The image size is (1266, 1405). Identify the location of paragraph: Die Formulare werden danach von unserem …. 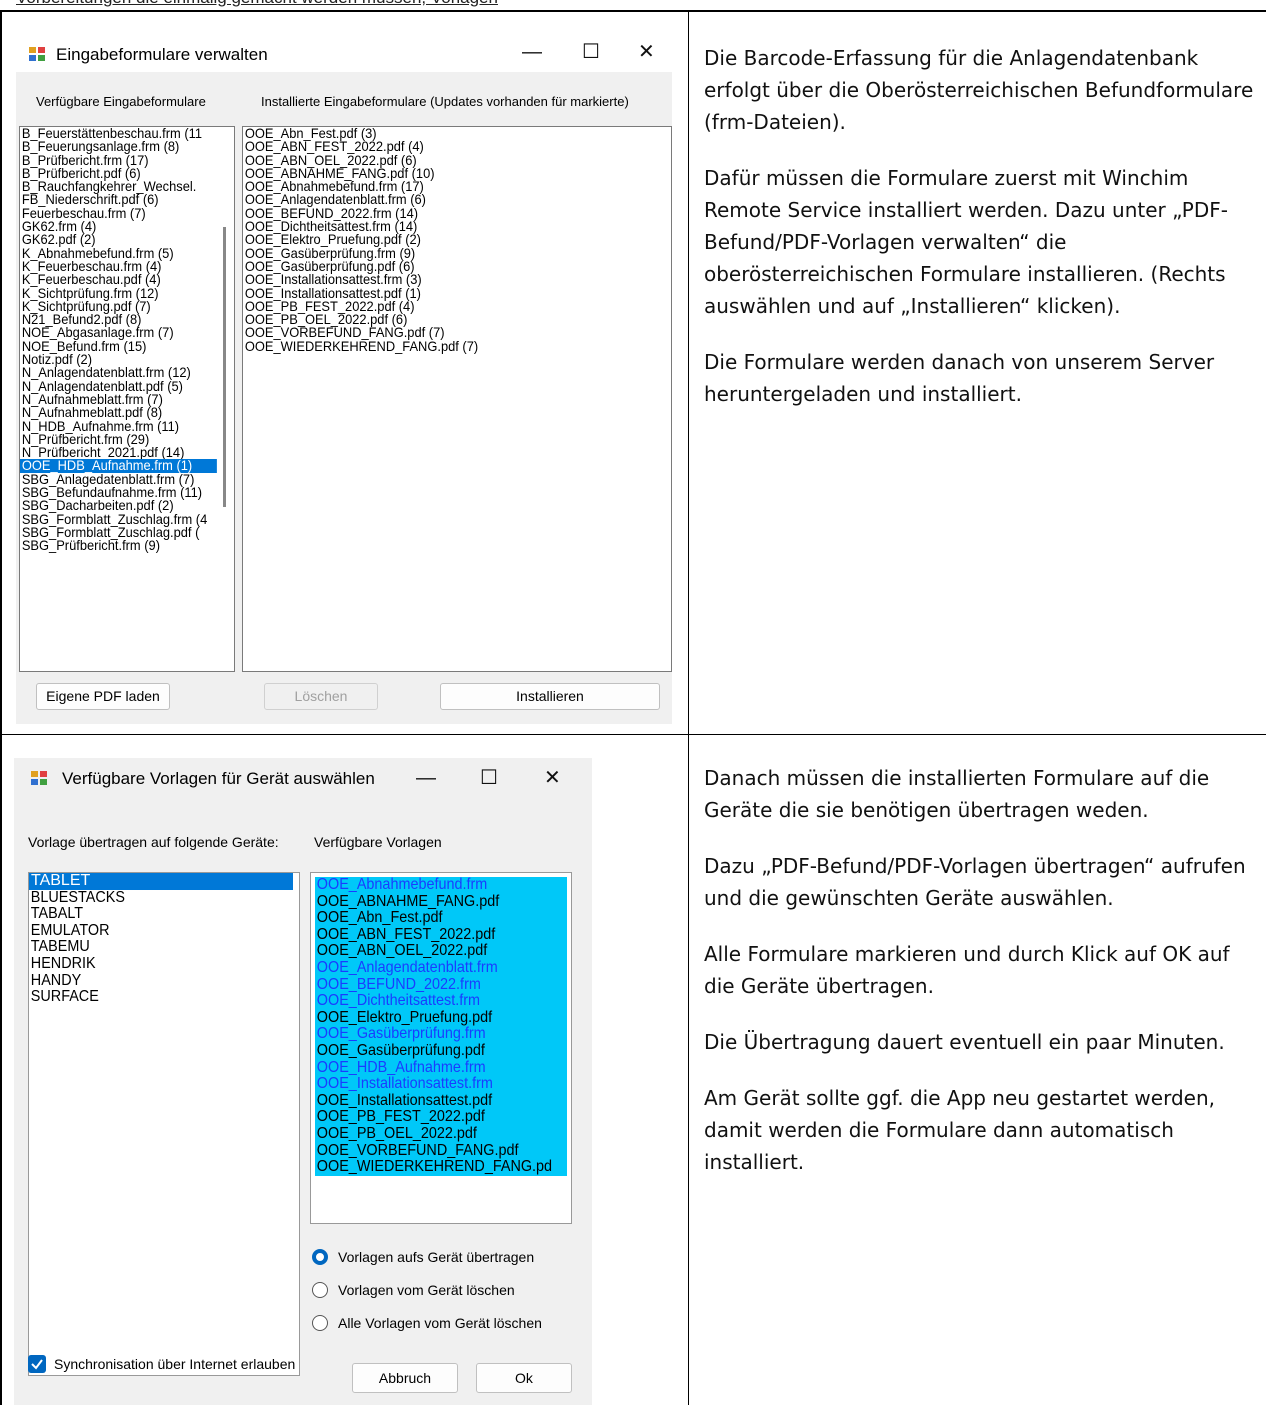
(959, 378).